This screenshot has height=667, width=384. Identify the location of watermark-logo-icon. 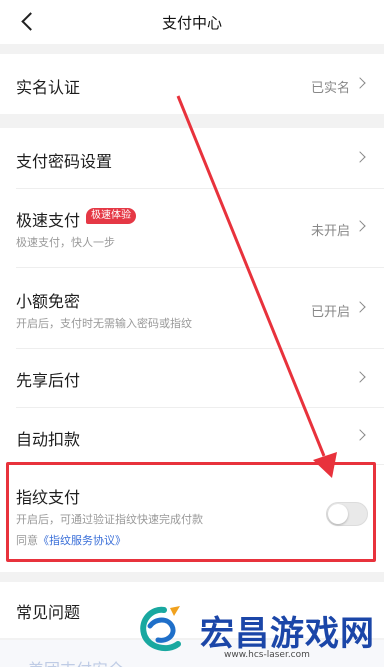
(160, 629).